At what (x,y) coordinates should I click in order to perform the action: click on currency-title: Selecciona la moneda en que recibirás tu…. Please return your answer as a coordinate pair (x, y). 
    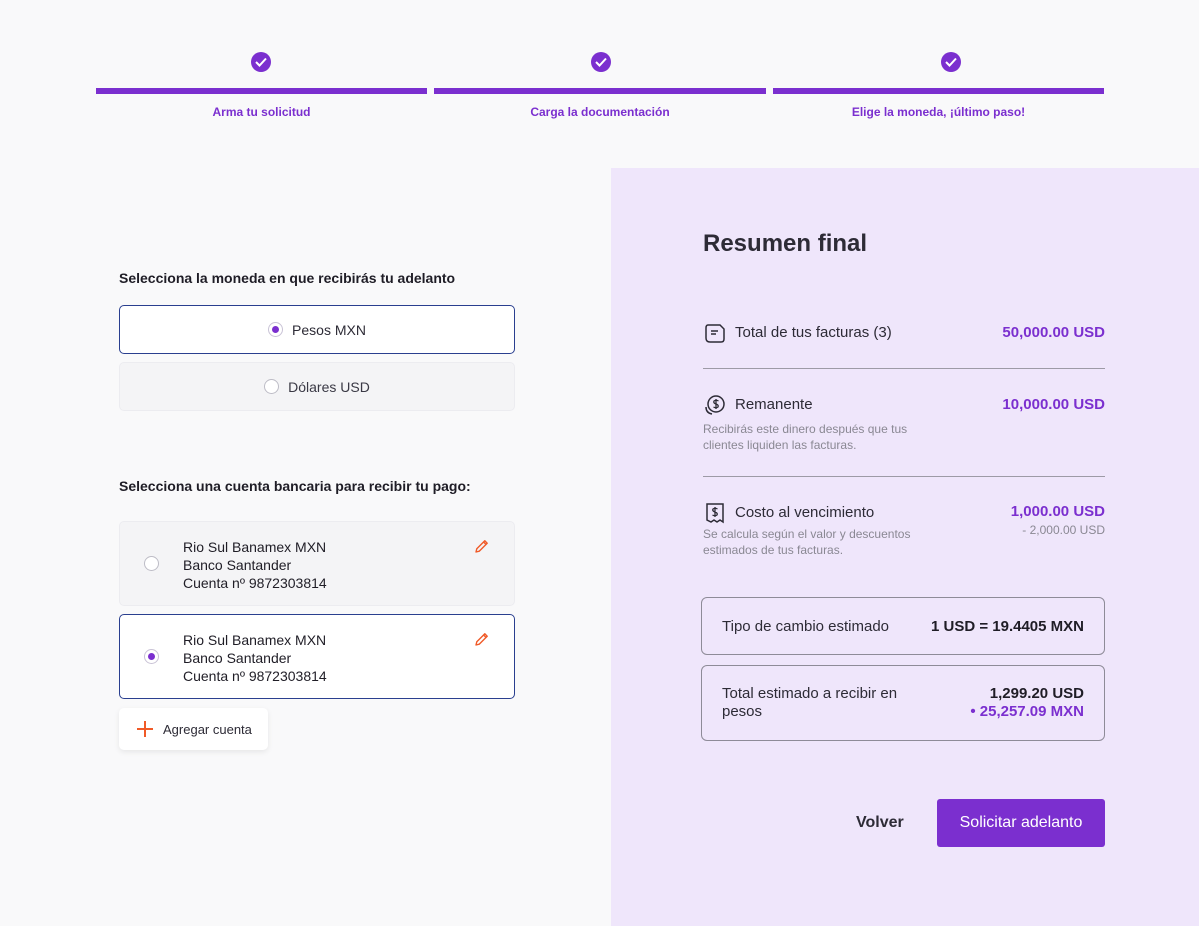
    Looking at the image, I should click on (287, 278).